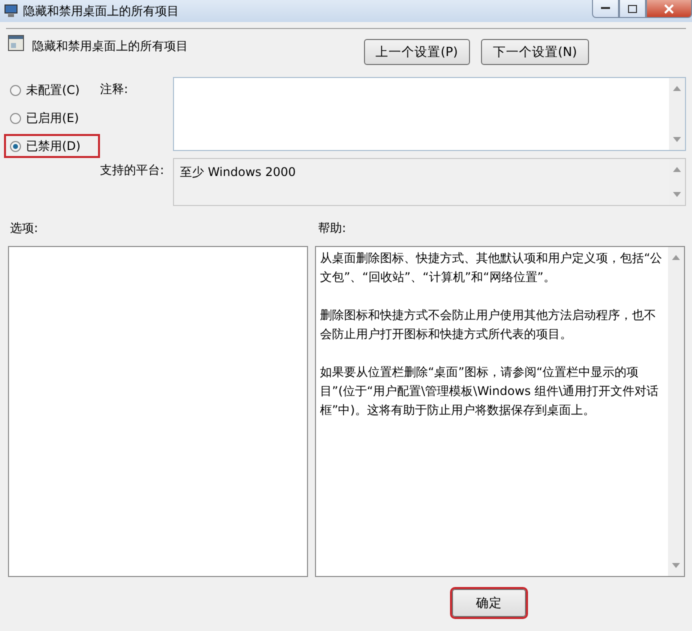  I want to click on radio-option: 未配置(C), so click(52, 90).